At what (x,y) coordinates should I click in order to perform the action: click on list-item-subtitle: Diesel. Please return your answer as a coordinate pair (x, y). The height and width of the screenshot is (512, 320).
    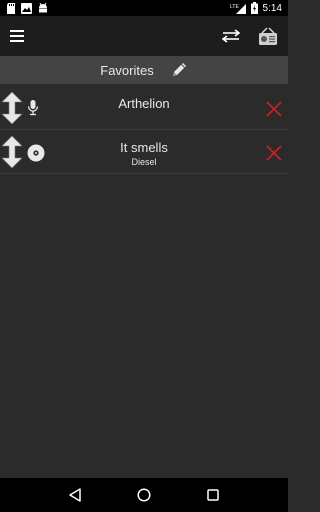
    Looking at the image, I should click on (144, 162).